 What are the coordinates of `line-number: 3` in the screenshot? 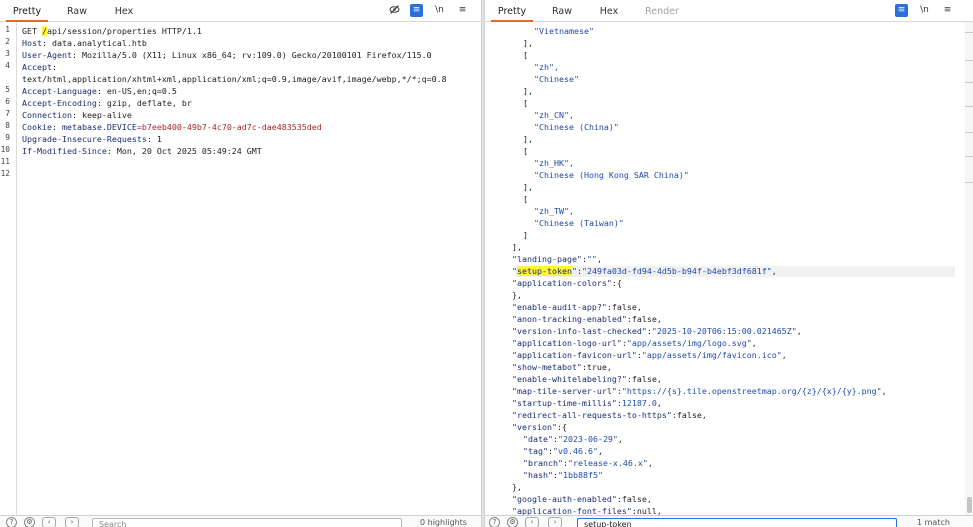 It's located at (7, 53).